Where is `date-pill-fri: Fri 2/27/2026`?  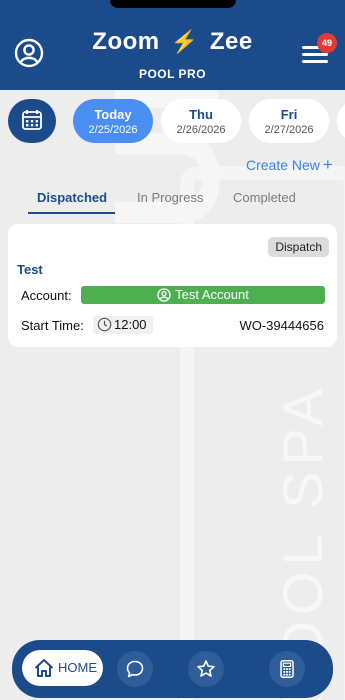 date-pill-fri: Fri 2/27/2026 is located at coordinates (289, 121).